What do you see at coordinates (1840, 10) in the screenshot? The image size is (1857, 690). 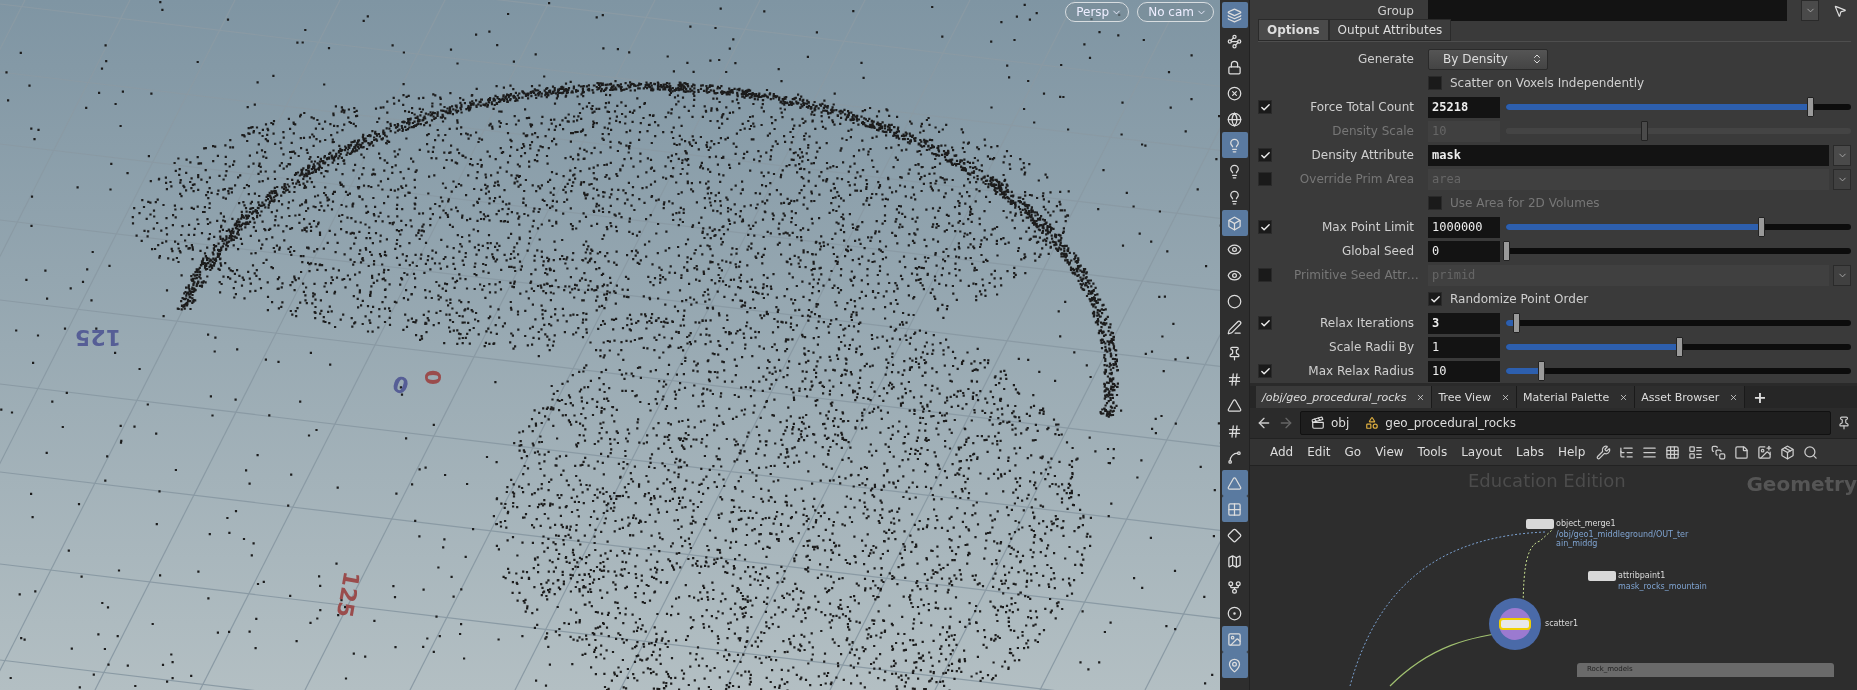 I see `pointer-icon` at bounding box center [1840, 10].